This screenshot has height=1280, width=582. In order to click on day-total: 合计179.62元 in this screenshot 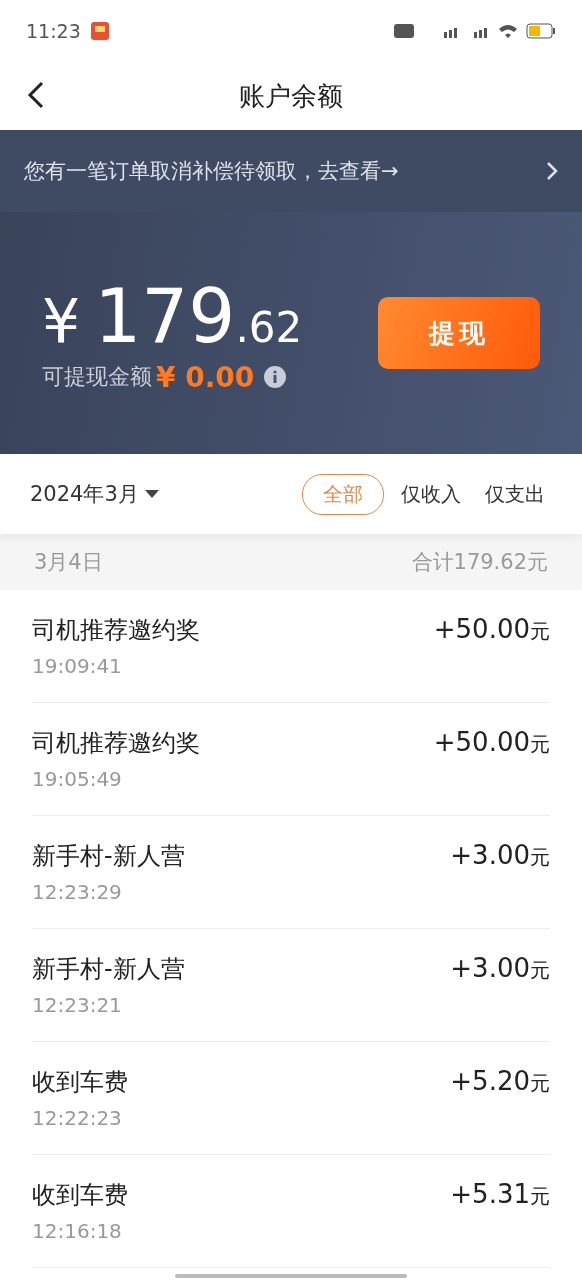, I will do `click(479, 562)`.